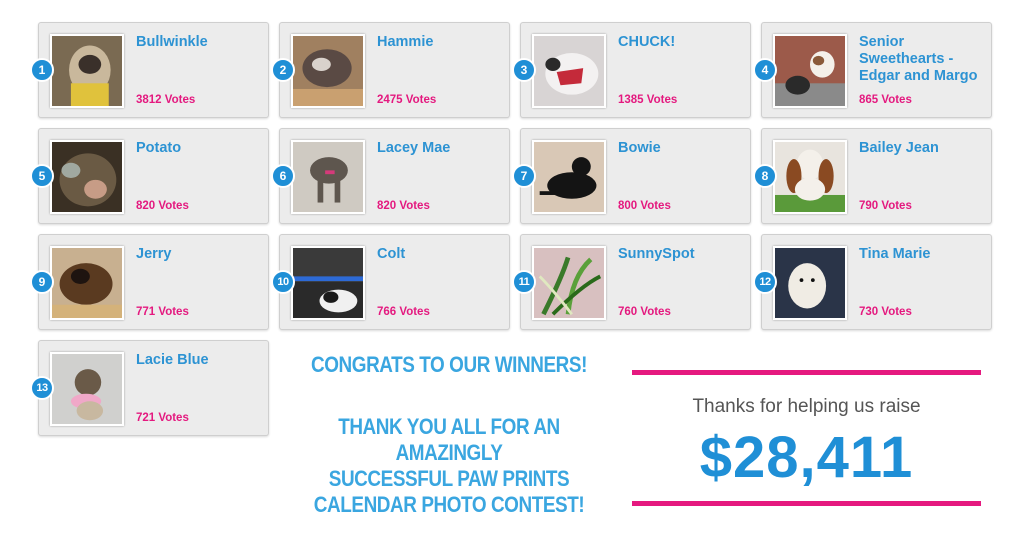 This screenshot has height=558, width=1024. Describe the element at coordinates (390, 70) in the screenshot. I see `entry-card: 2 Hammie 2475 Votes` at that location.